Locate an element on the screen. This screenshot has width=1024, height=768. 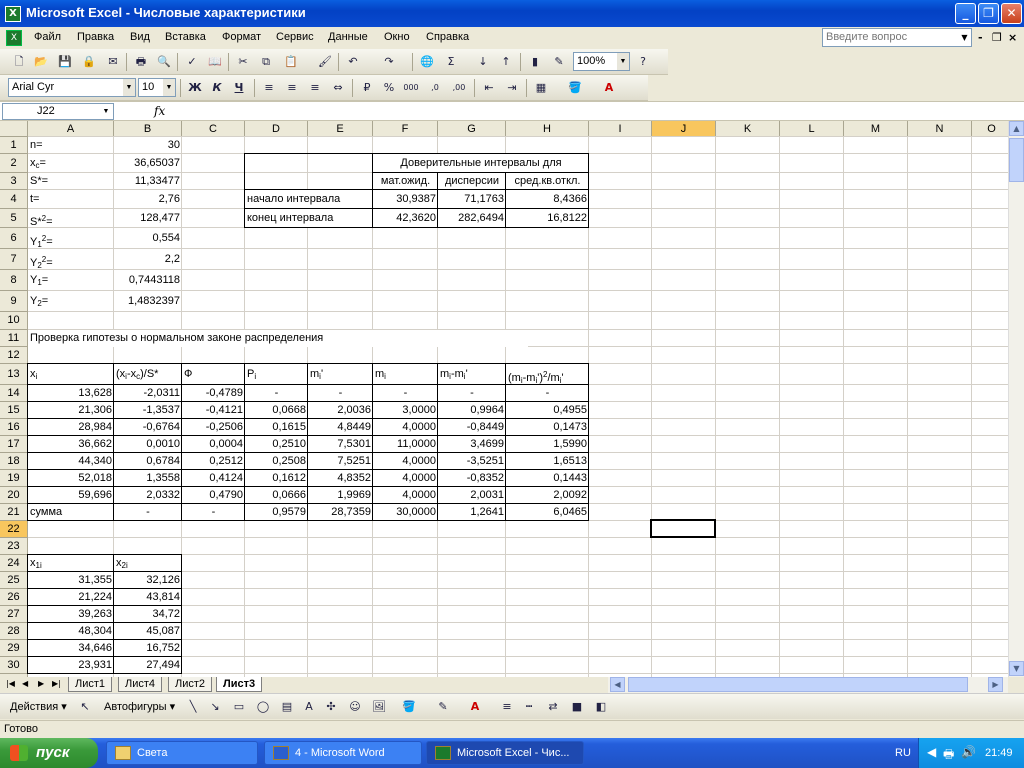
scroll-right-icon: ▶ is located at coordinates (995, 684).